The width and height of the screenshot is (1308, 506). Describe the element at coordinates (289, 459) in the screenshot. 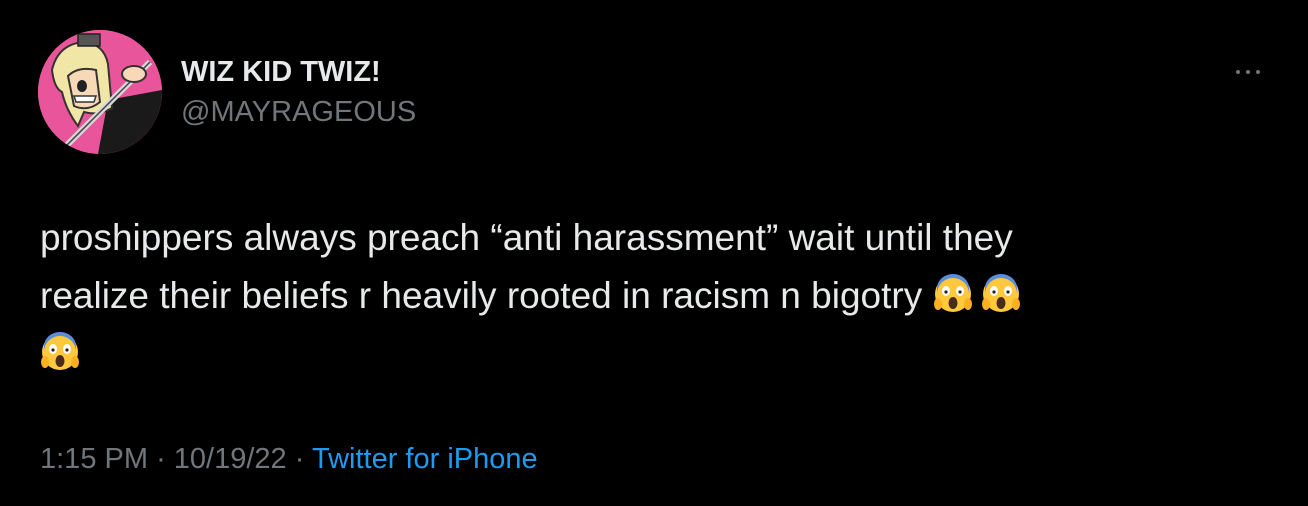

I see `tweet-meta: 1:15 PM · 10/19/22 · Twitter for iPhone` at that location.